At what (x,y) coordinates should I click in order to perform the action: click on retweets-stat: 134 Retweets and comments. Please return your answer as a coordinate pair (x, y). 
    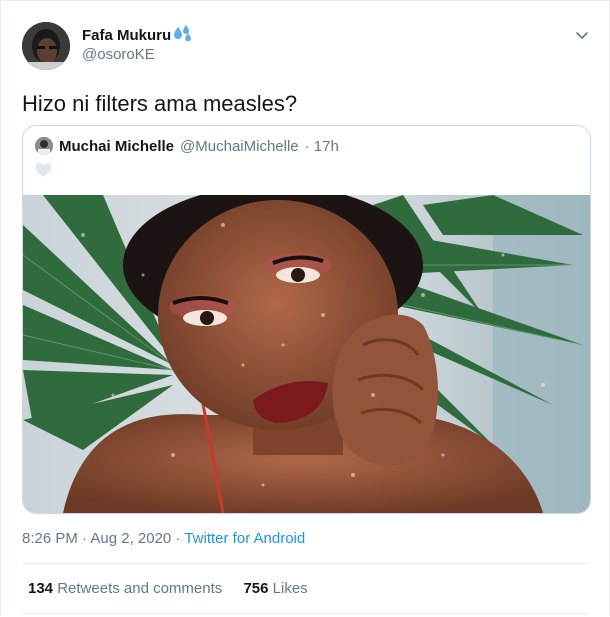
    Looking at the image, I should click on (125, 588).